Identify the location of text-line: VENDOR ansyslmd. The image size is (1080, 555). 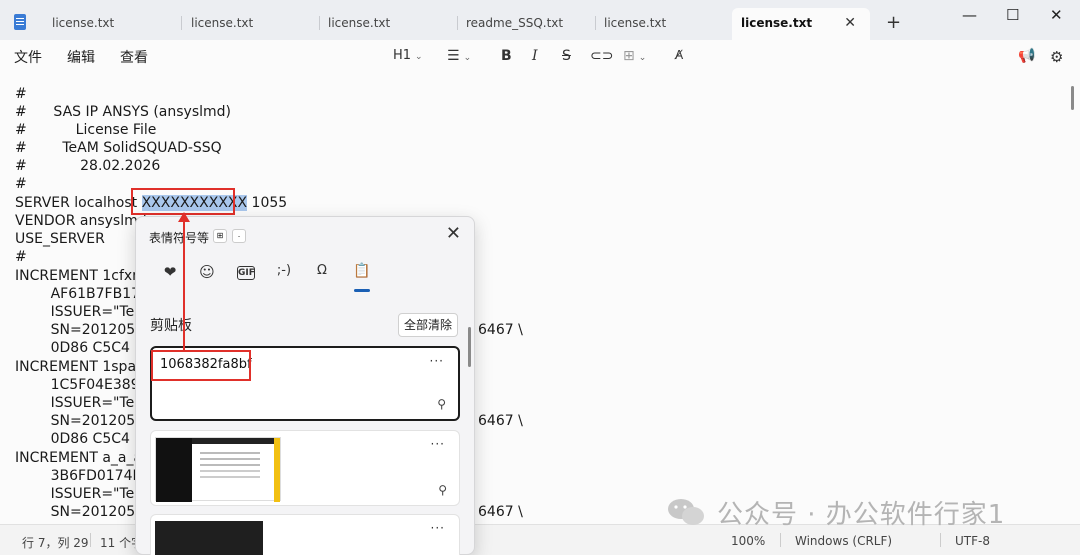
(81, 221).